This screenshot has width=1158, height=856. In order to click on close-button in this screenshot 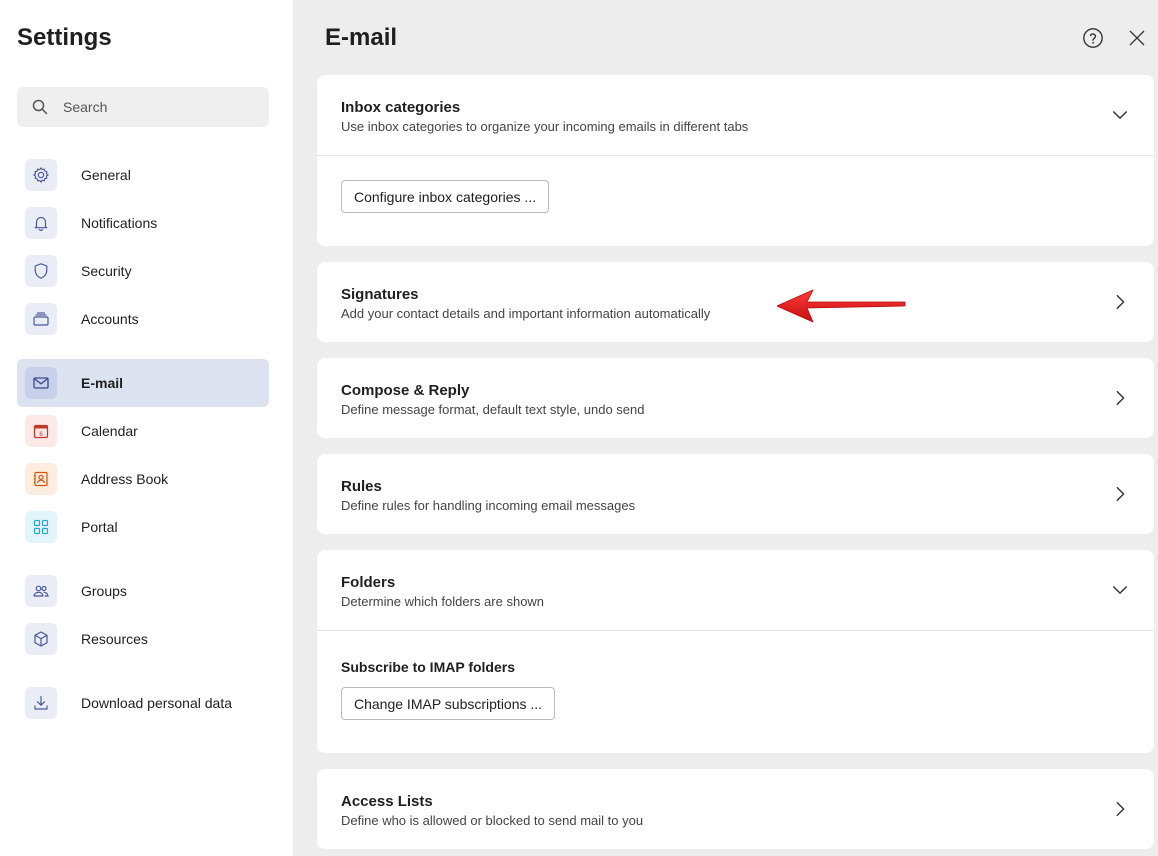, I will do `click(1137, 40)`.